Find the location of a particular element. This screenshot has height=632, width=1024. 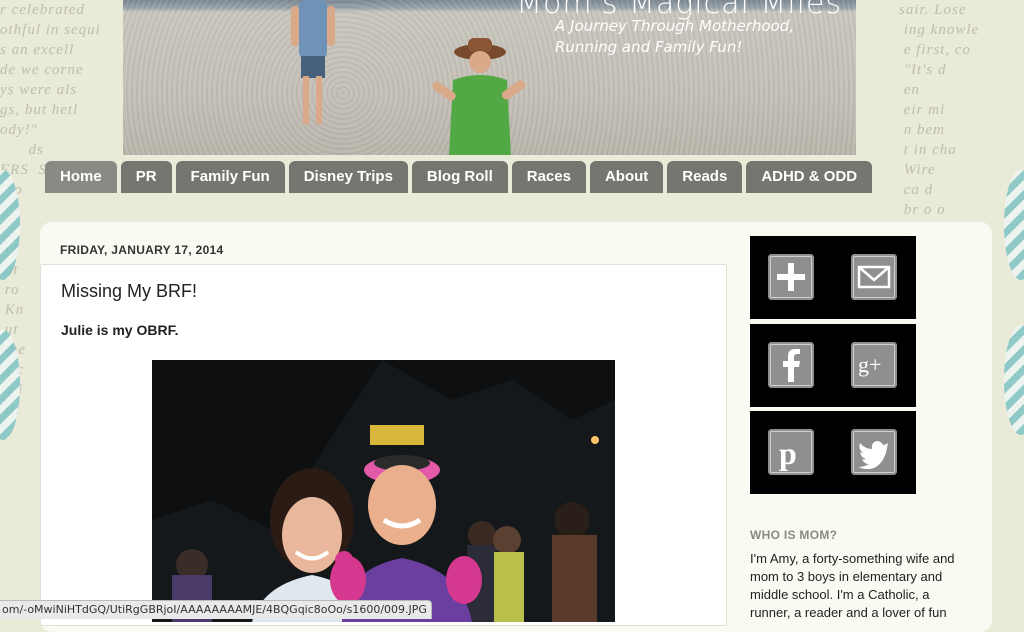

boy-green-shirt-photo is located at coordinates (479, 96).